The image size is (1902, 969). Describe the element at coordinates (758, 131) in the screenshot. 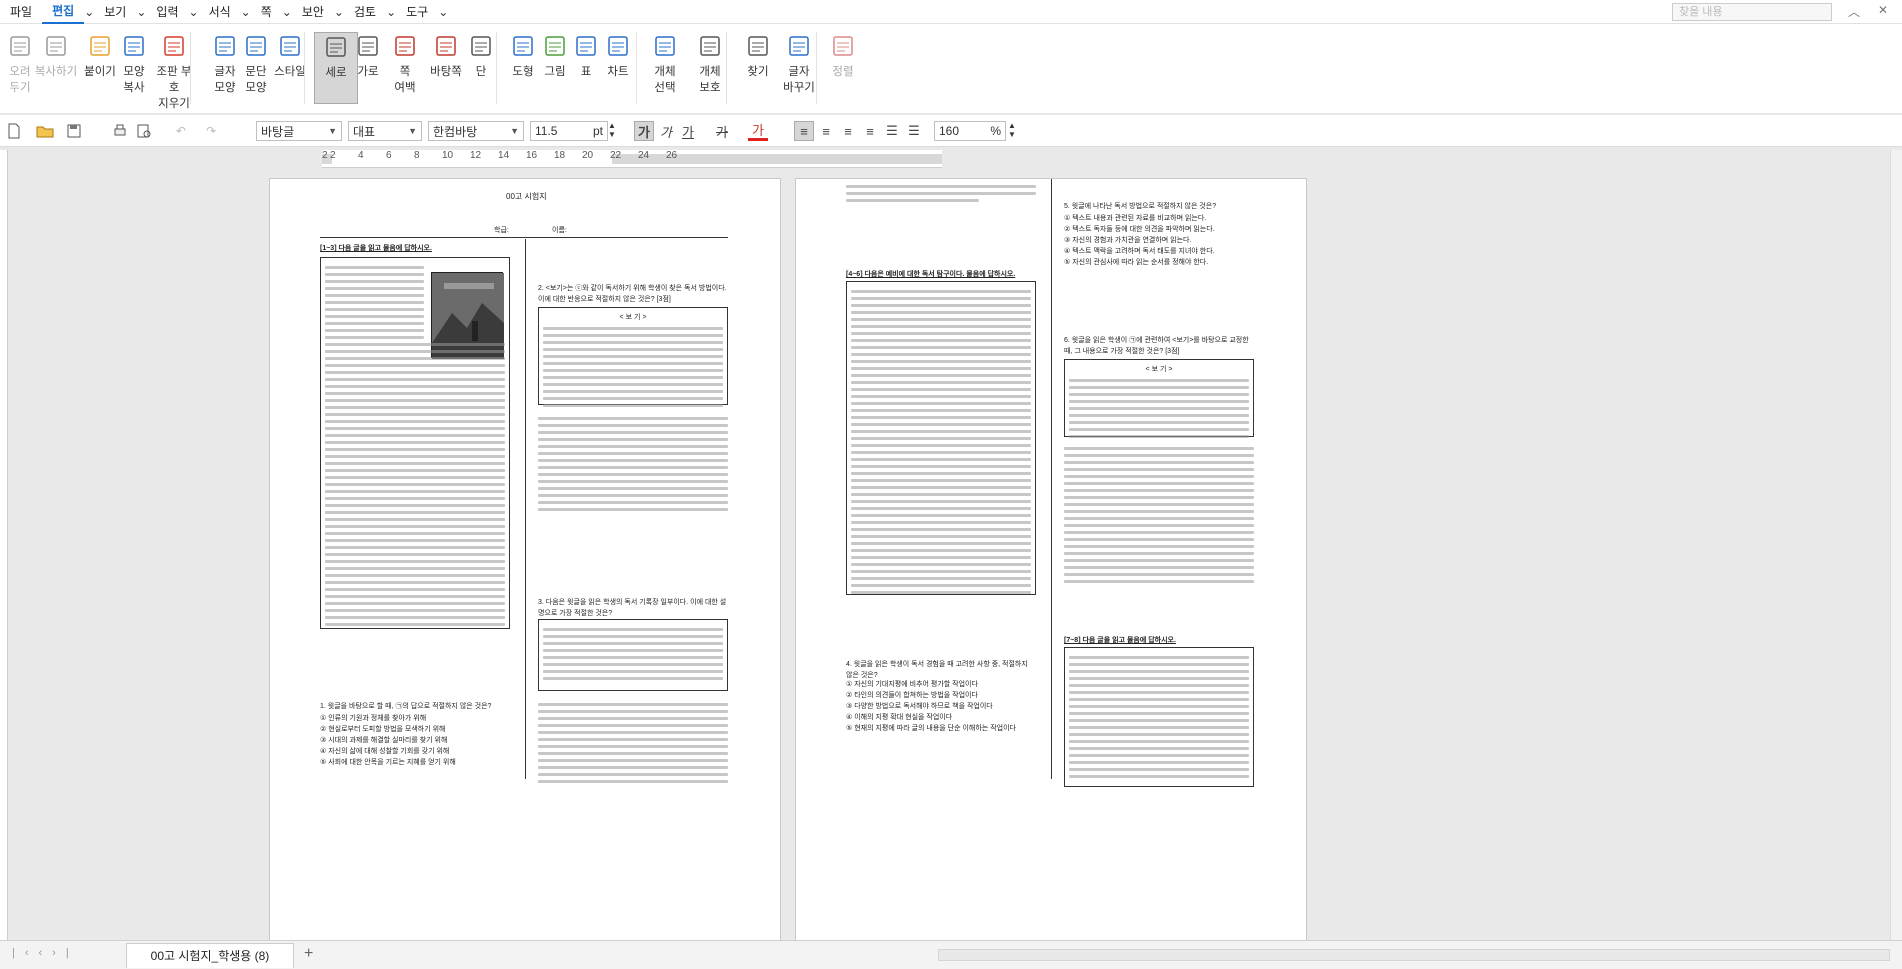

I see `font-color-button: 가` at that location.